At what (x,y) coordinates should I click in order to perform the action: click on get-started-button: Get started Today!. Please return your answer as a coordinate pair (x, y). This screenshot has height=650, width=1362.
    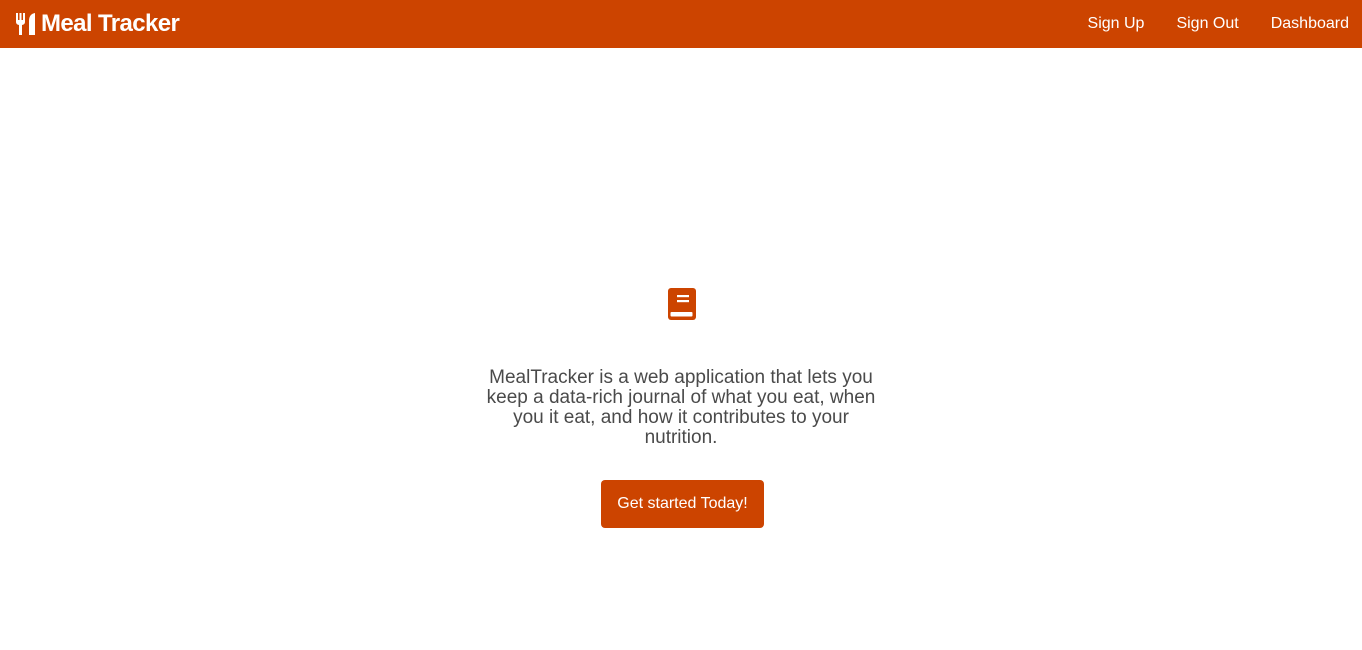
    Looking at the image, I should click on (682, 504).